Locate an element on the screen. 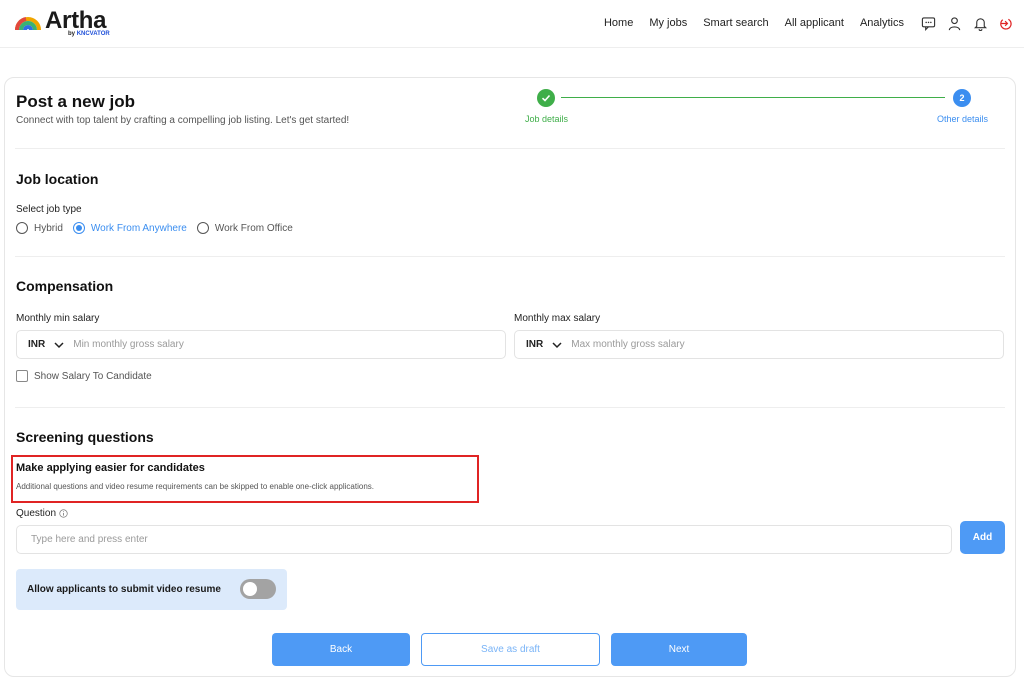  radio-circle-selected is located at coordinates (78, 228).